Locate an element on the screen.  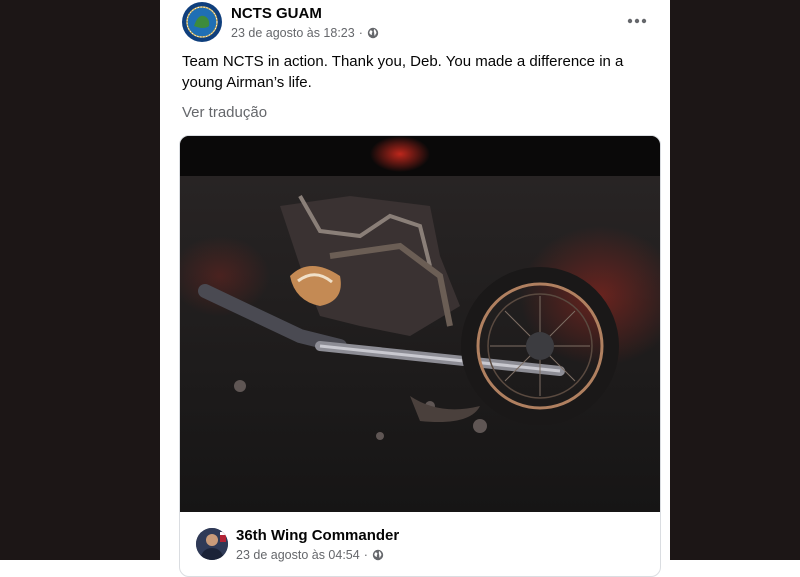
see-translation-link: Ver tradução is located at coordinates (224, 112).